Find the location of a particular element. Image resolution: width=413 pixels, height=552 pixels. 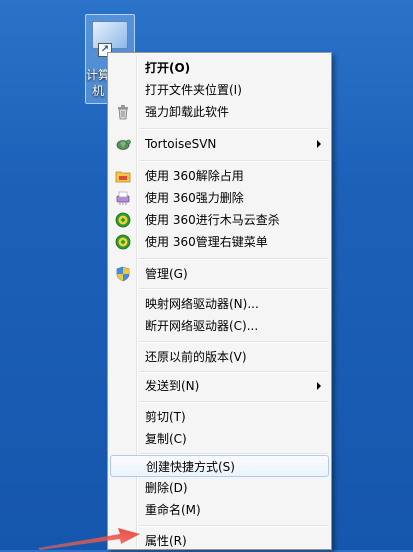

annotation-arrow is located at coordinates (89, 539).